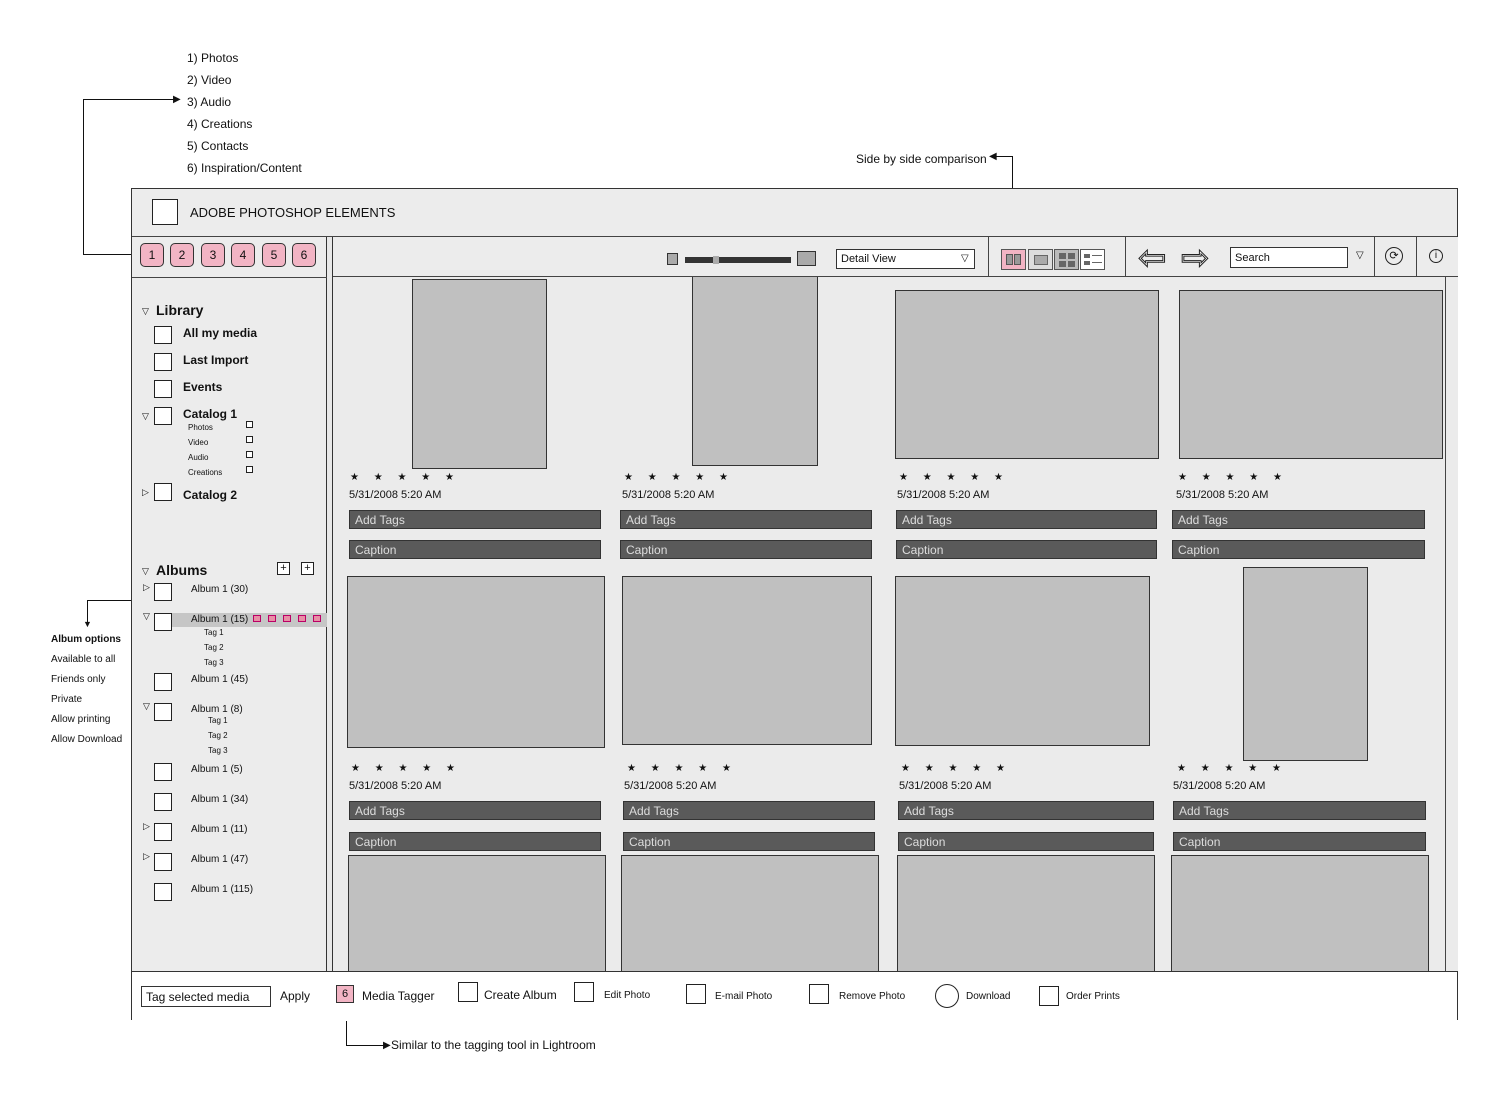 This screenshot has height=1102, width=1510. I want to click on remove-photo-icon, so click(819, 994).